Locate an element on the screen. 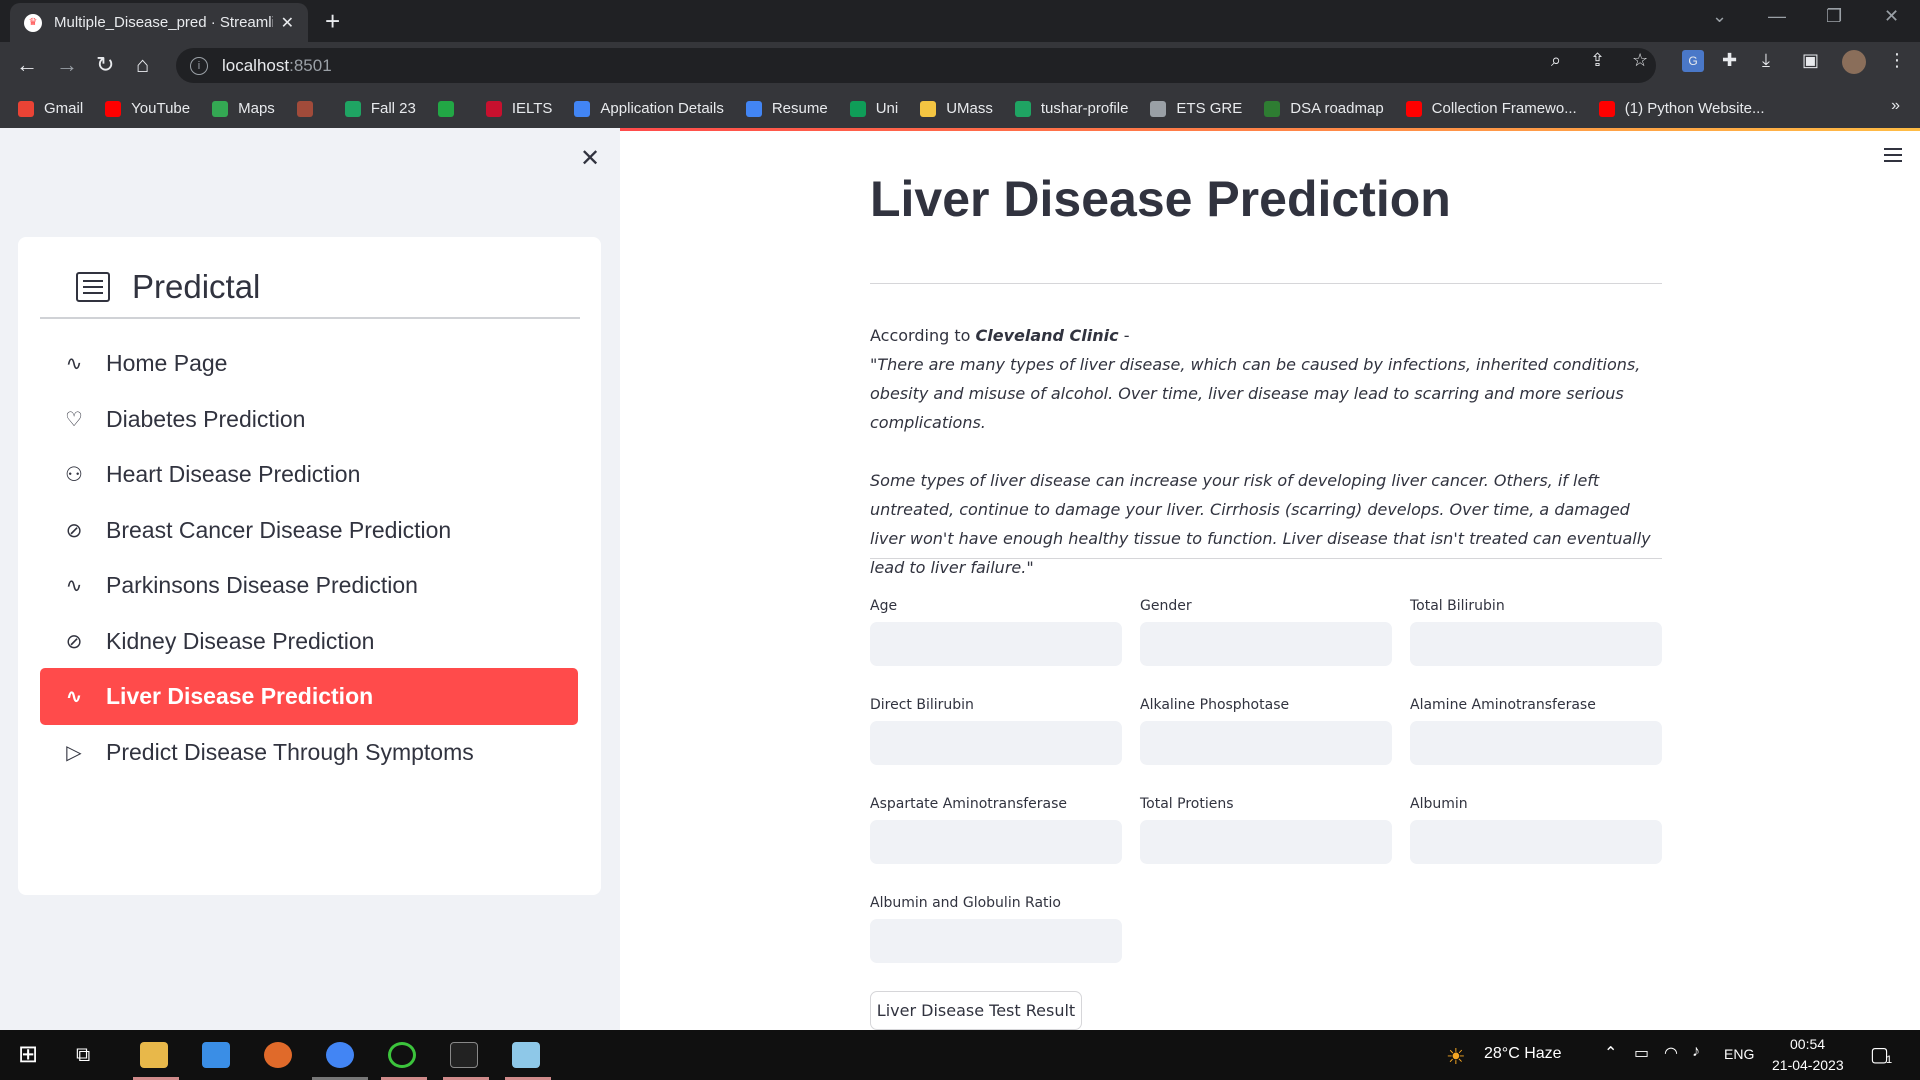 The height and width of the screenshot is (1080, 1920). albumin-and-globulin-ratio-input is located at coordinates (996, 941).